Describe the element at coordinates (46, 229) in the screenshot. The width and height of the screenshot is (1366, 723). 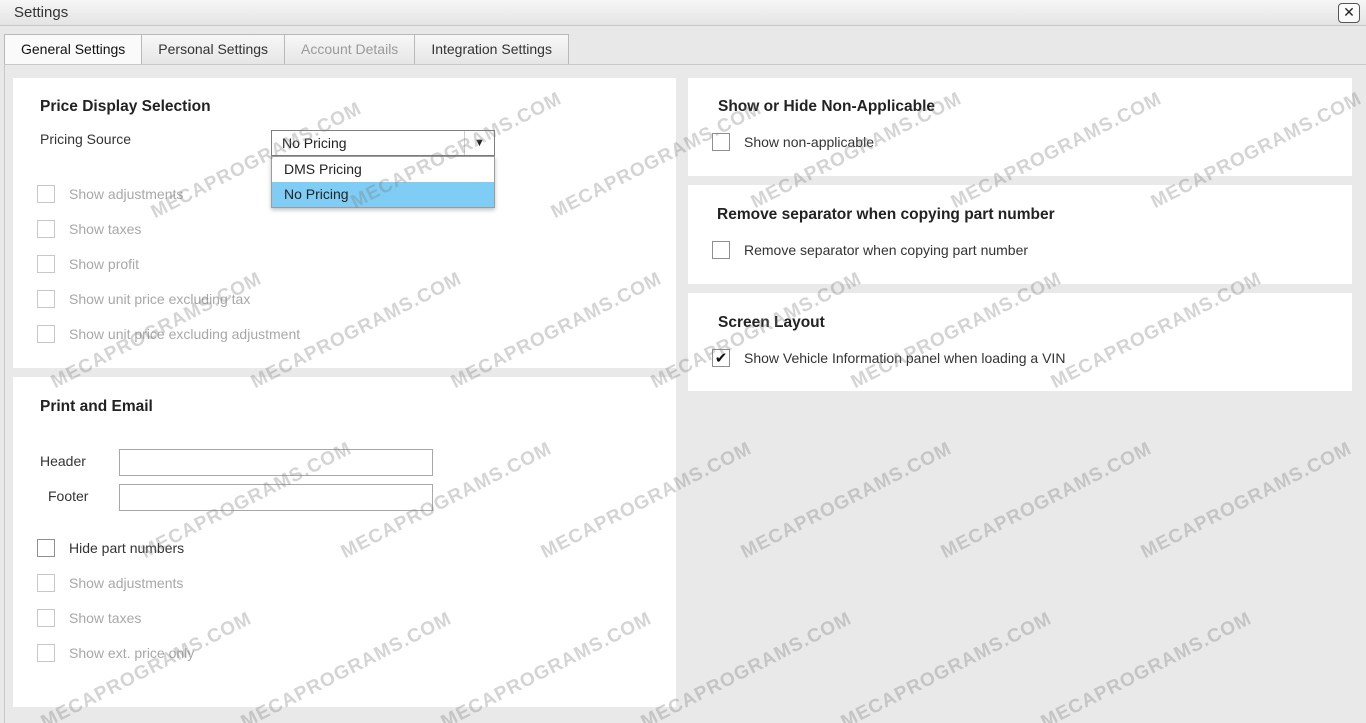
I see `show-taxes-checkbox` at that location.